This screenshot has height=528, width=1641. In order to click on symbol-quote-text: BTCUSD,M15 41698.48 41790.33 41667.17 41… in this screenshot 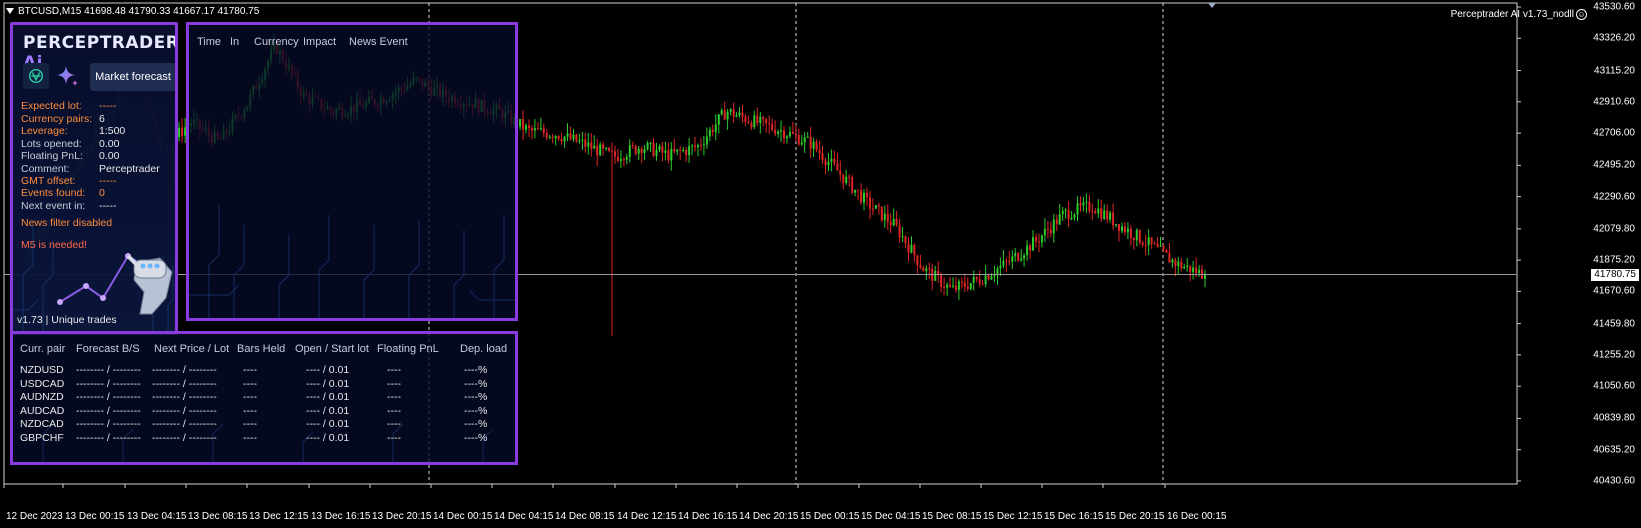, I will do `click(139, 11)`.